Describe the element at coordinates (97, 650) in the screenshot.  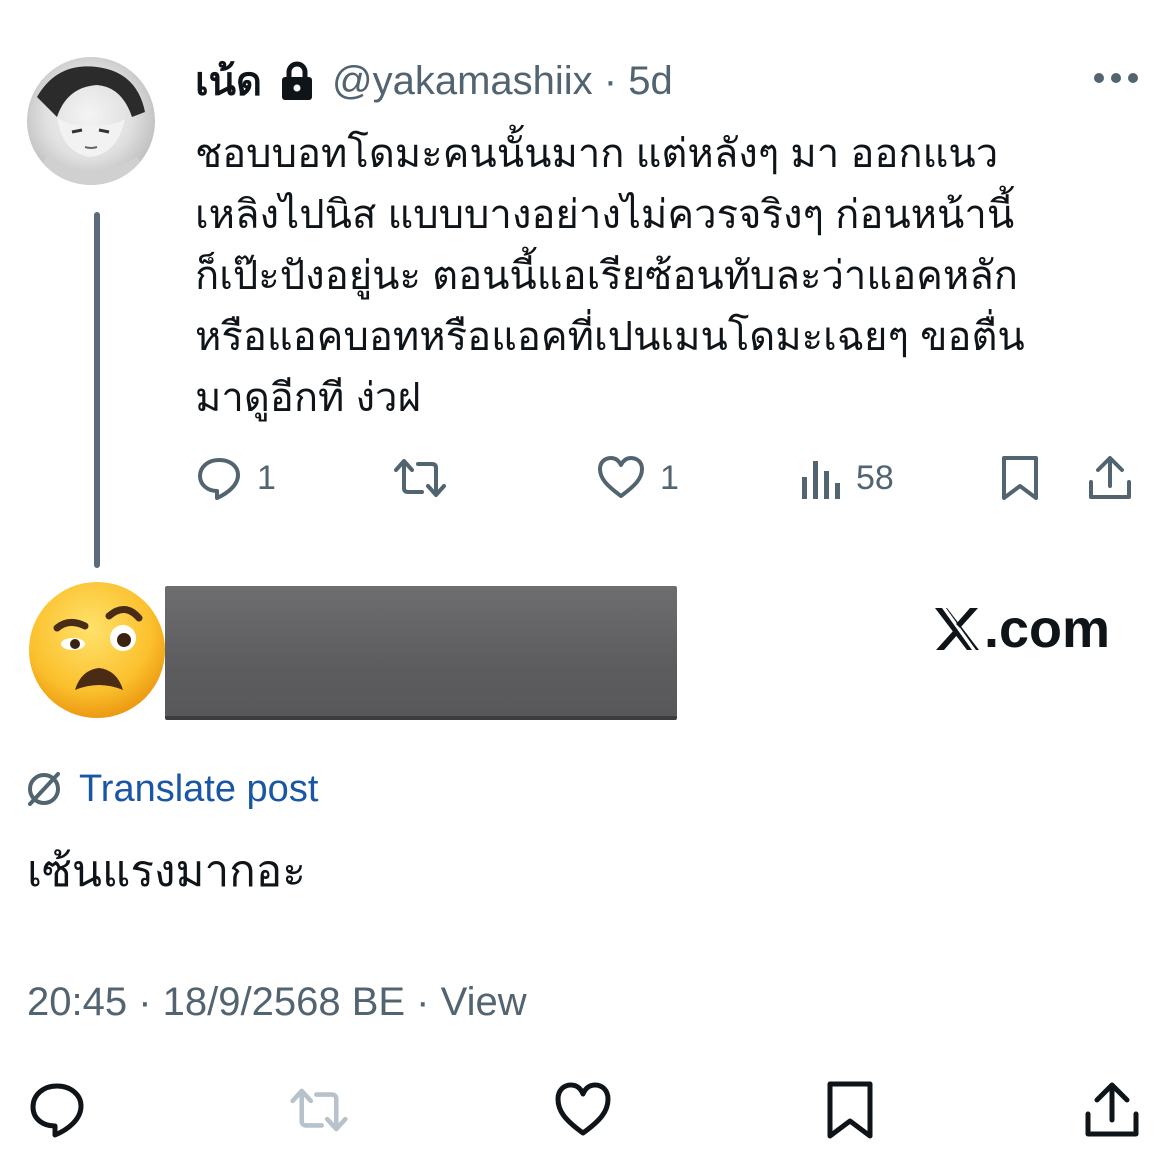
I see `angry-face-emoji-icon` at that location.